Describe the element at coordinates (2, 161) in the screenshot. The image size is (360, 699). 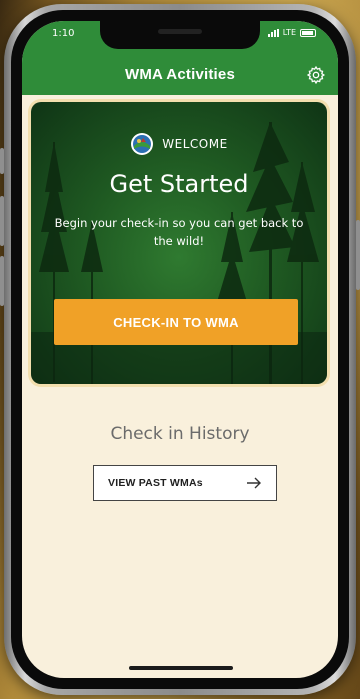
I see `mute-switch` at that location.